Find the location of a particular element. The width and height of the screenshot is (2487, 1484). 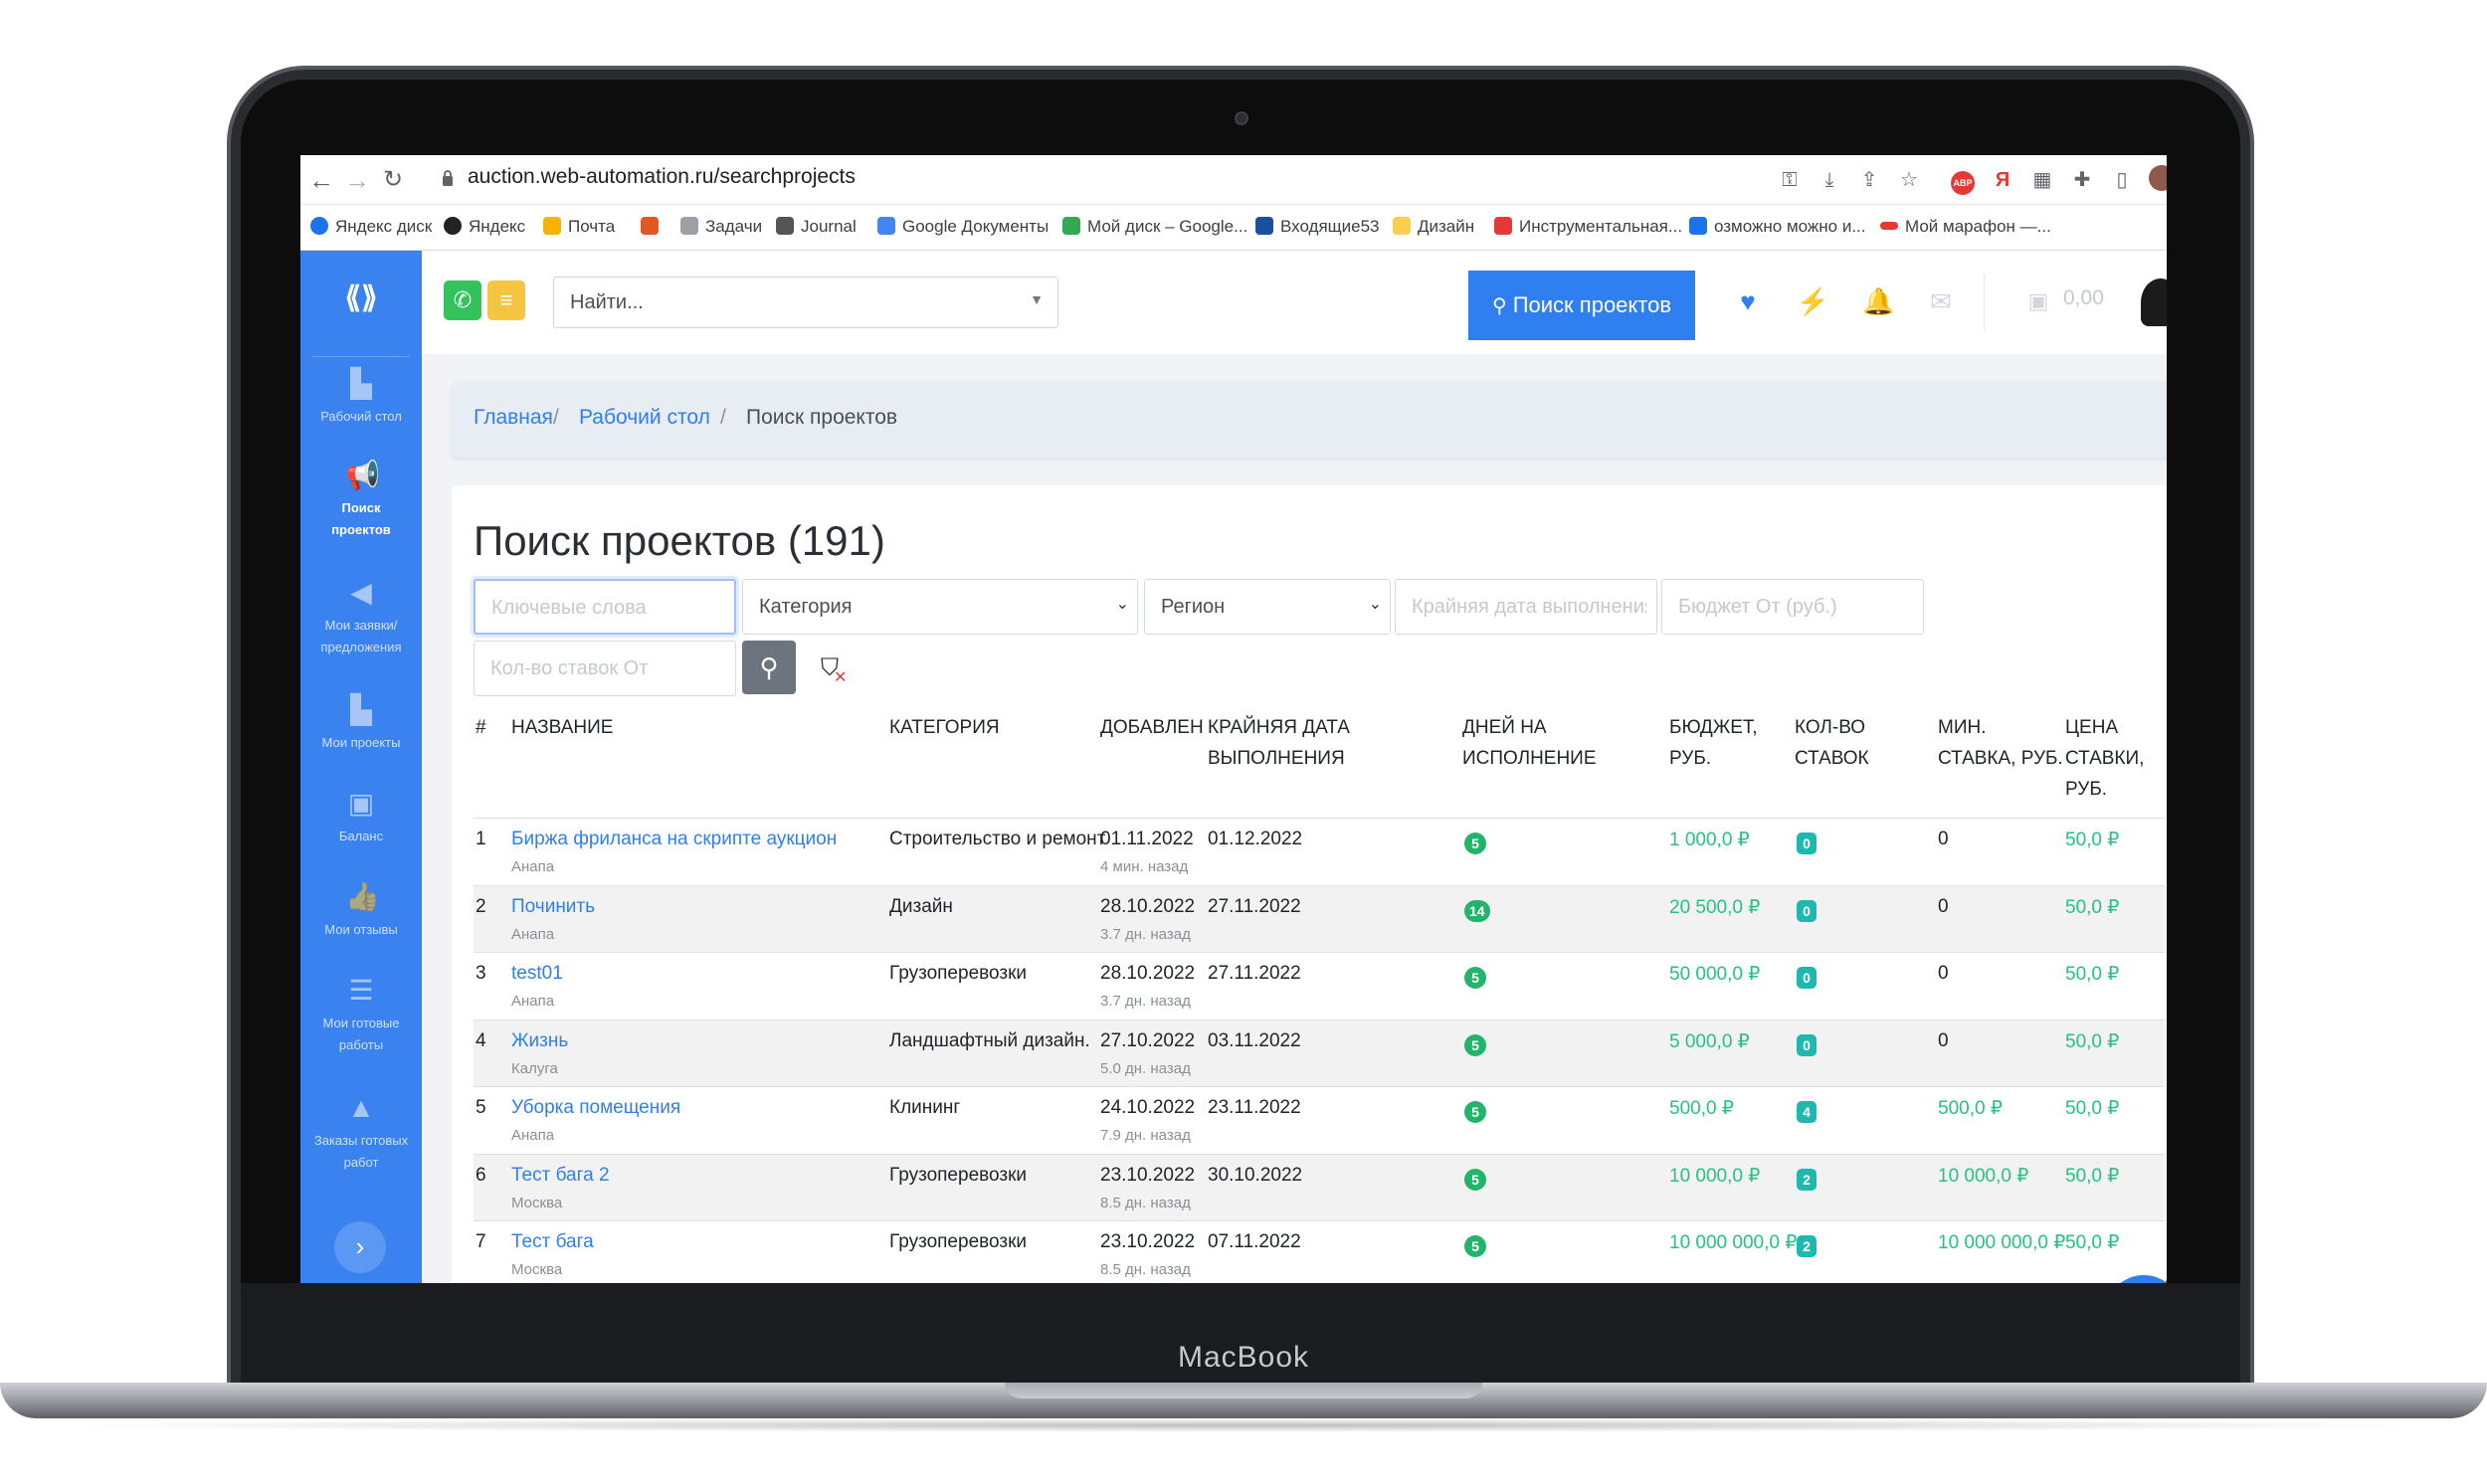

region-select: Регион ⌄ is located at coordinates (1268, 607).